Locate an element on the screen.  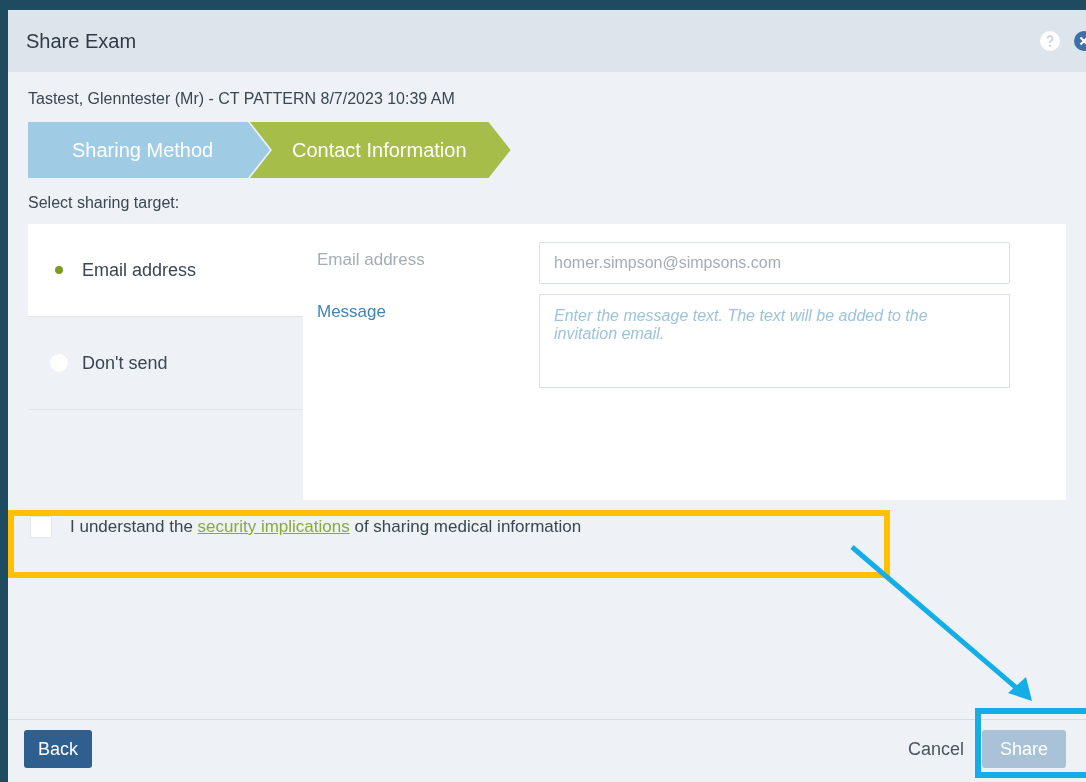
security-link: security implications is located at coordinates (273, 526).